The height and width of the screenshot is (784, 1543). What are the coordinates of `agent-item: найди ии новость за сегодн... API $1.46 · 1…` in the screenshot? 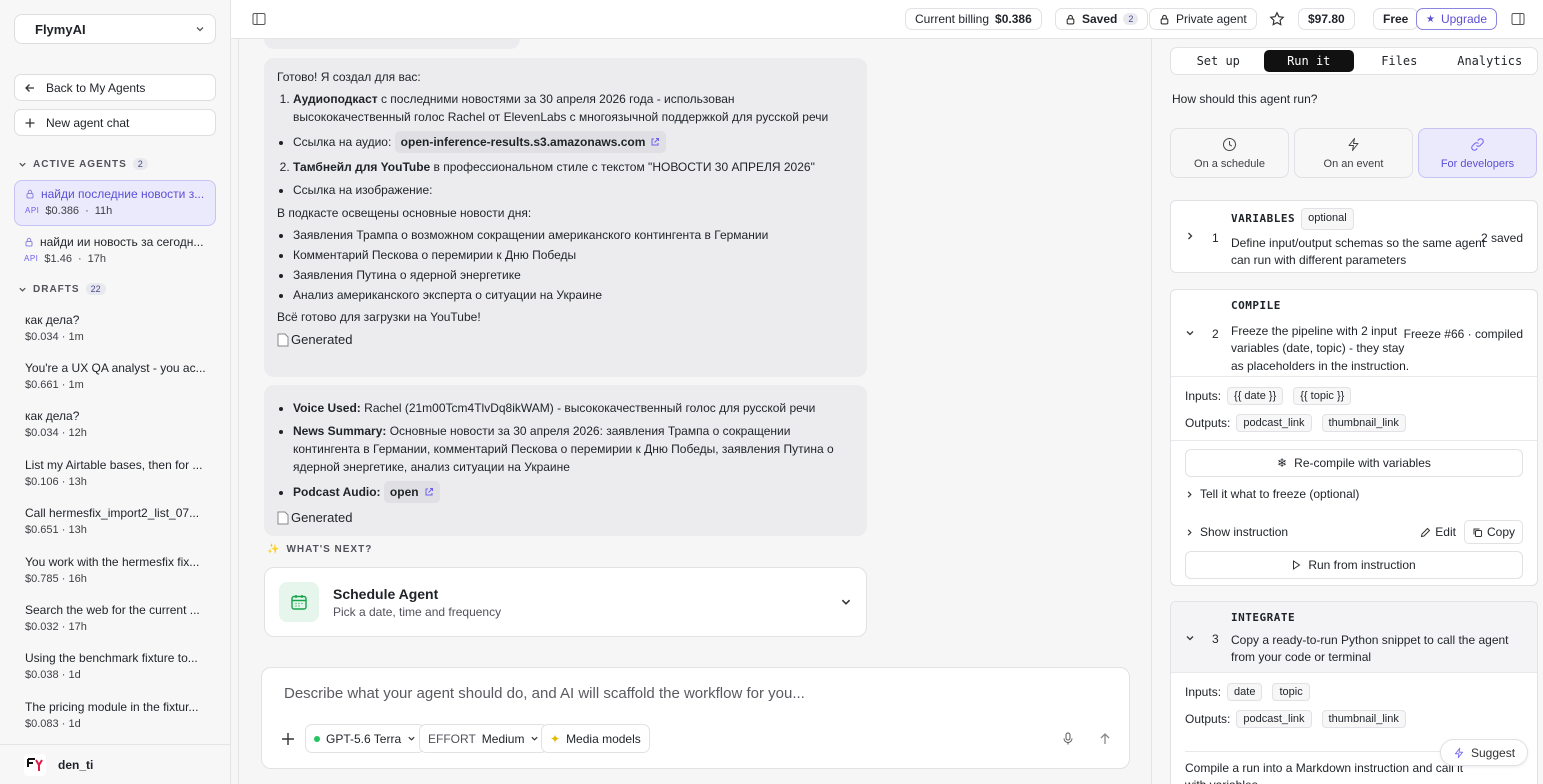 It's located at (115, 252).